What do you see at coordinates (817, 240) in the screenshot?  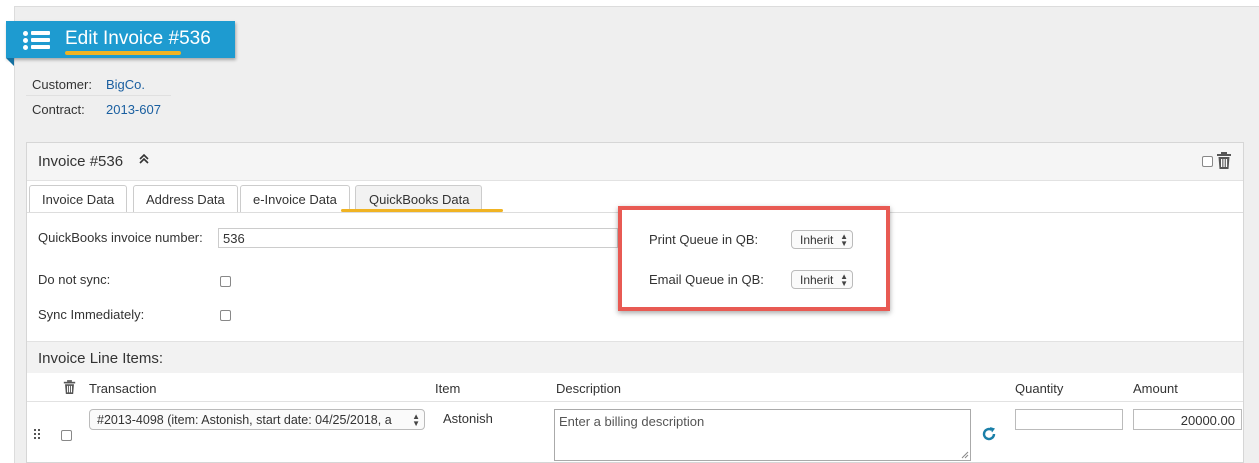 I see `print-queue-value: Inherit` at bounding box center [817, 240].